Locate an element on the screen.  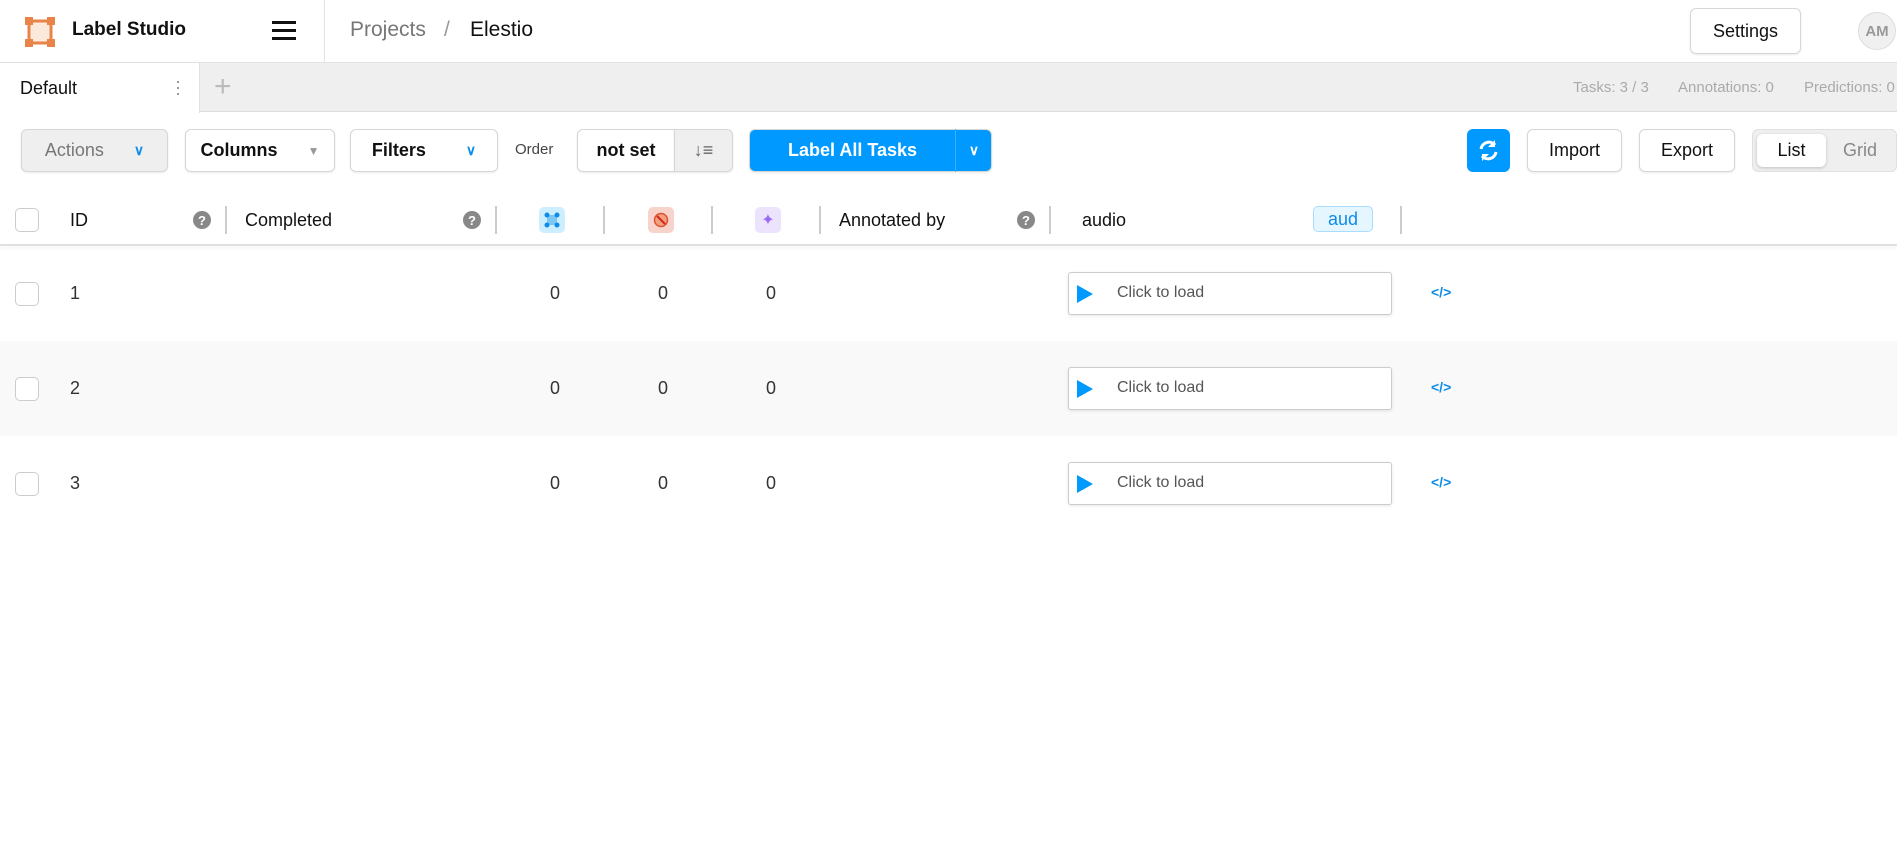
actions-button: Actions ∨ is located at coordinates (94, 150).